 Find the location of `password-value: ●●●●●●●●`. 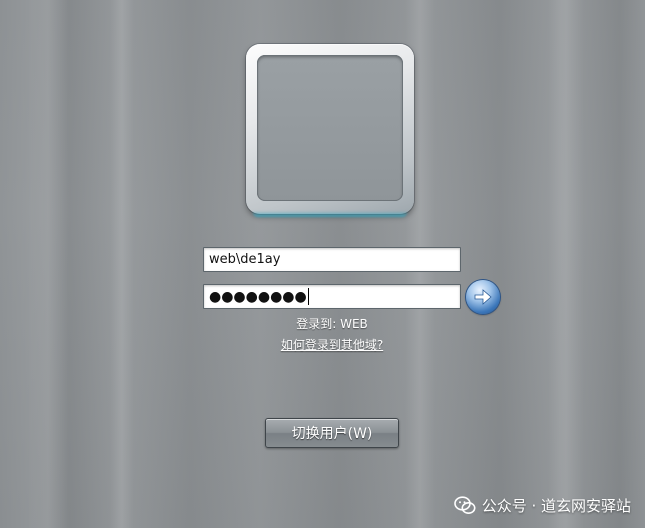

password-value: ●●●●●●●● is located at coordinates (258, 296).